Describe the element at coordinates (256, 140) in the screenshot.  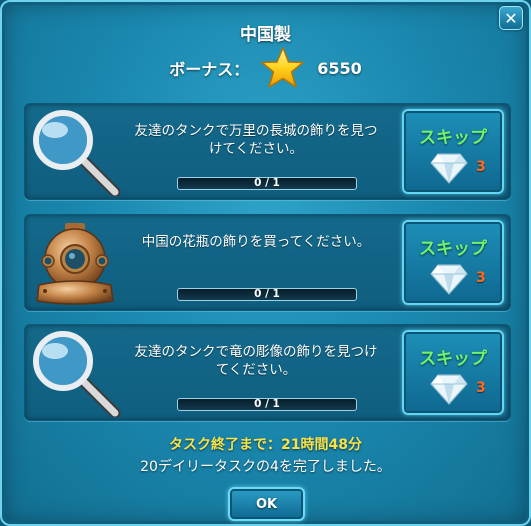
I see `task-description: 友達のタンクで万里の長城の飾りを見つけてください。` at that location.